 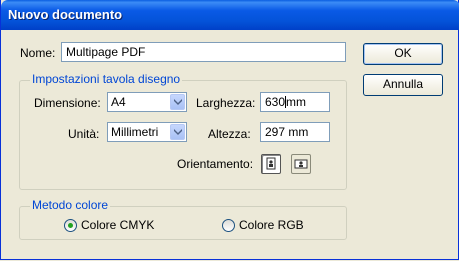 What do you see at coordinates (403, 54) in the screenshot?
I see `ok-button: OK` at bounding box center [403, 54].